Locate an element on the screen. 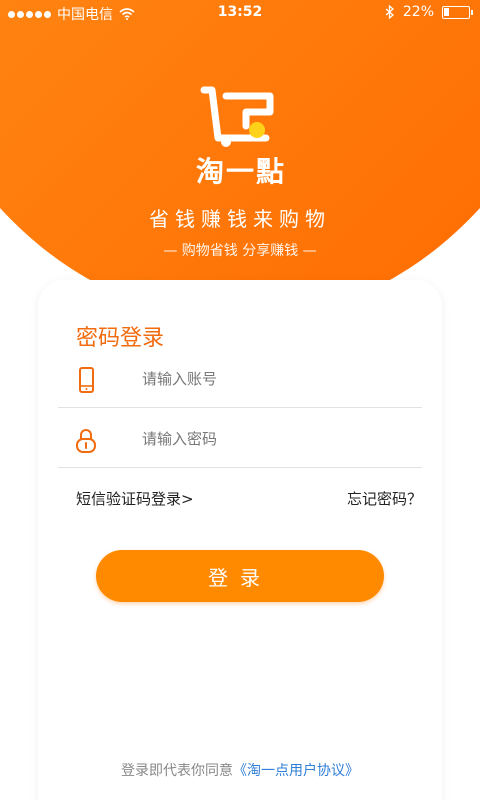  agreement-text: 登录即代表你同意《淘一点用户协议》 is located at coordinates (240, 770).